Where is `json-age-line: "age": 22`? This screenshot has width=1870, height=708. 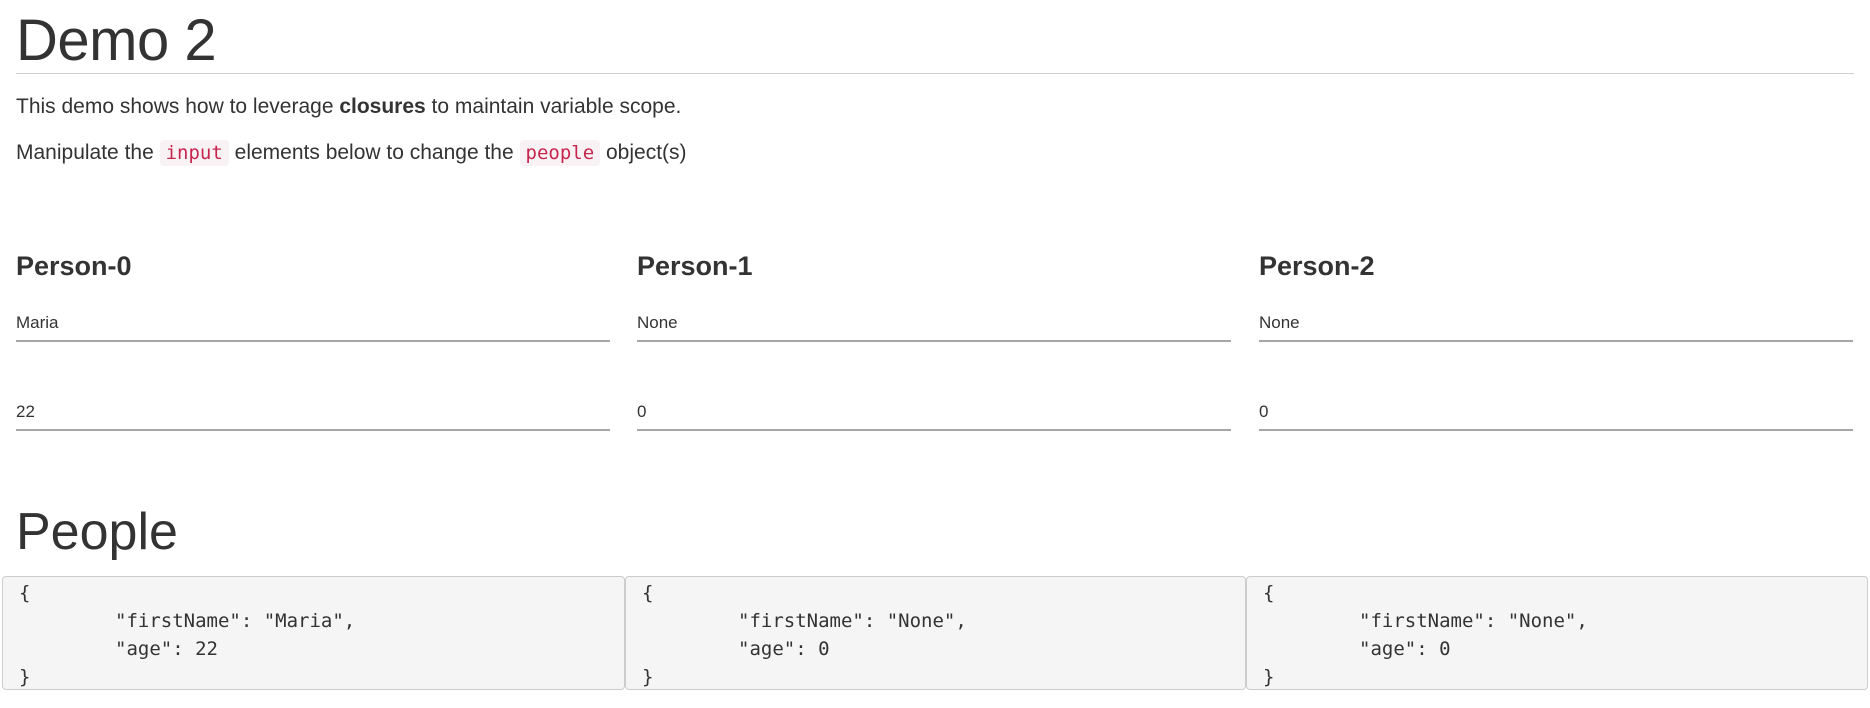 json-age-line: "age": 22 is located at coordinates (166, 649).